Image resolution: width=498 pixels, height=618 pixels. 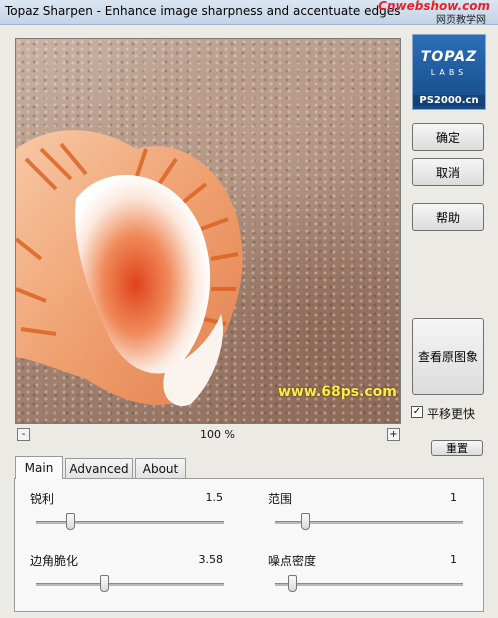 I want to click on watermark-cn: 网页教学网, so click(x=461, y=20).